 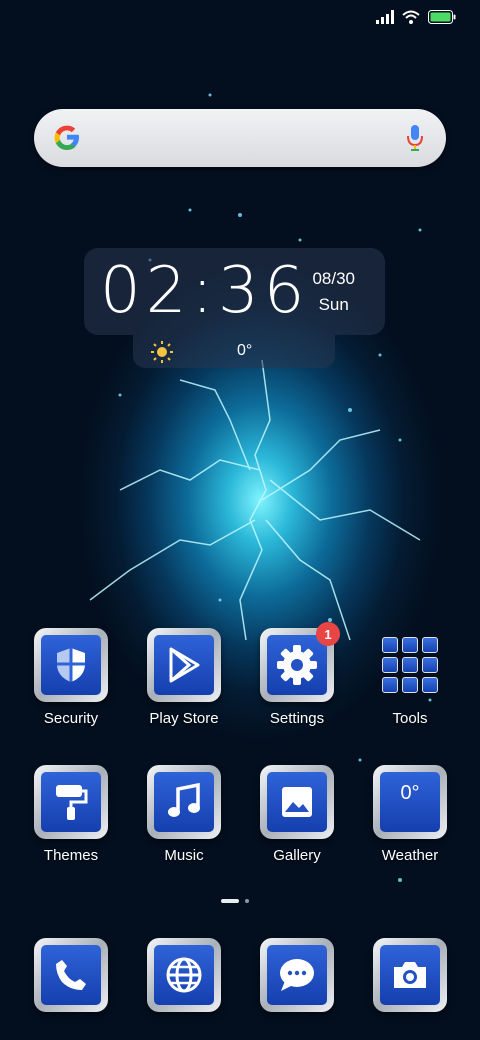 I want to click on notification-badge: 1, so click(x=328, y=634).